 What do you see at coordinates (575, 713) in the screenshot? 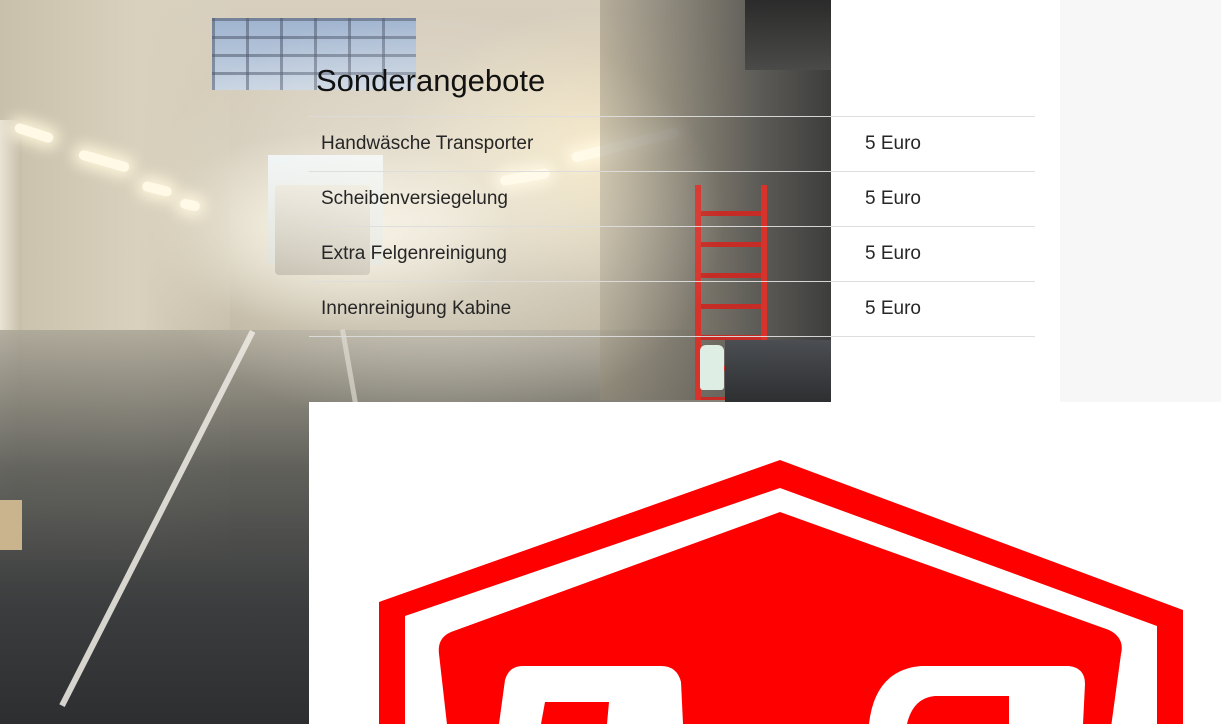
I see `logo-letter-left-stem` at bounding box center [575, 713].